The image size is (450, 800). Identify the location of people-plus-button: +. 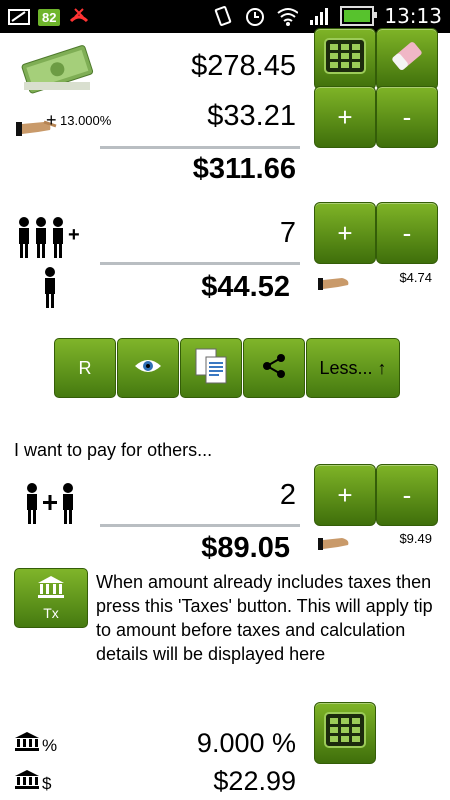
(345, 233).